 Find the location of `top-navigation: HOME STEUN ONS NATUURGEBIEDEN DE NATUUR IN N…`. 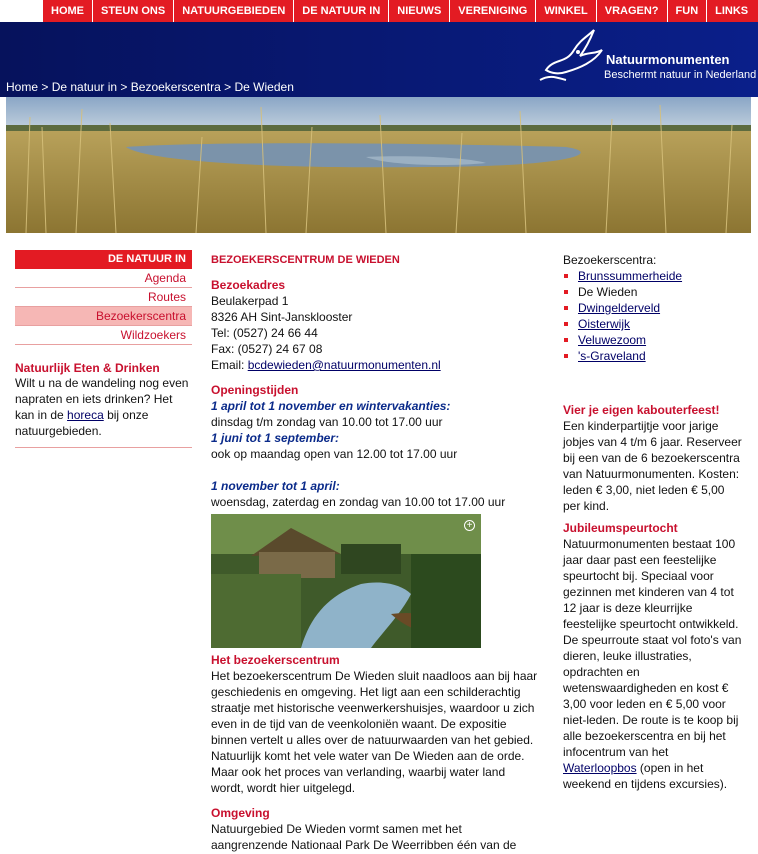

top-navigation: HOME STEUN ONS NATUURGEBIEDEN DE NATUUR IN N… is located at coordinates (379, 11).